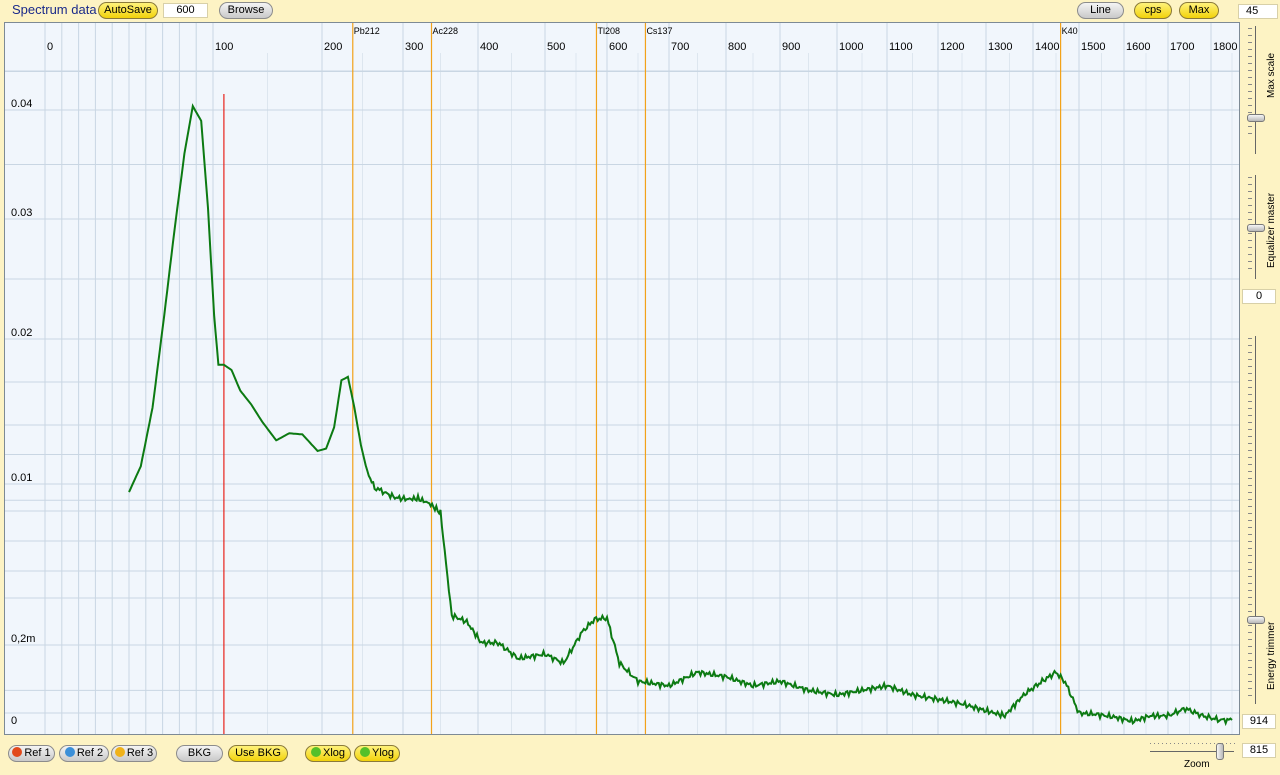 The width and height of the screenshot is (1280, 775). What do you see at coordinates (1199, 10) in the screenshot?
I see `max-toggle: Max` at bounding box center [1199, 10].